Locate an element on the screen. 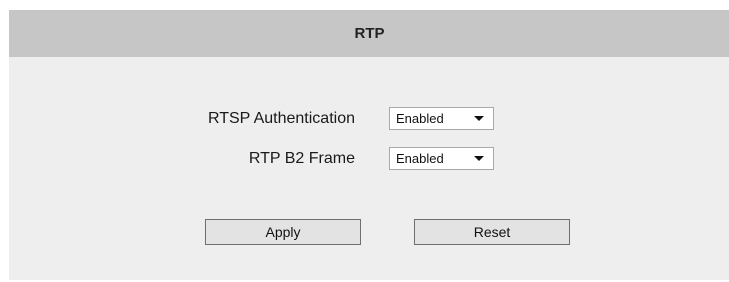  rtp-b2-frame-row: RTP B2 Frame Enabled is located at coordinates (369, 159).